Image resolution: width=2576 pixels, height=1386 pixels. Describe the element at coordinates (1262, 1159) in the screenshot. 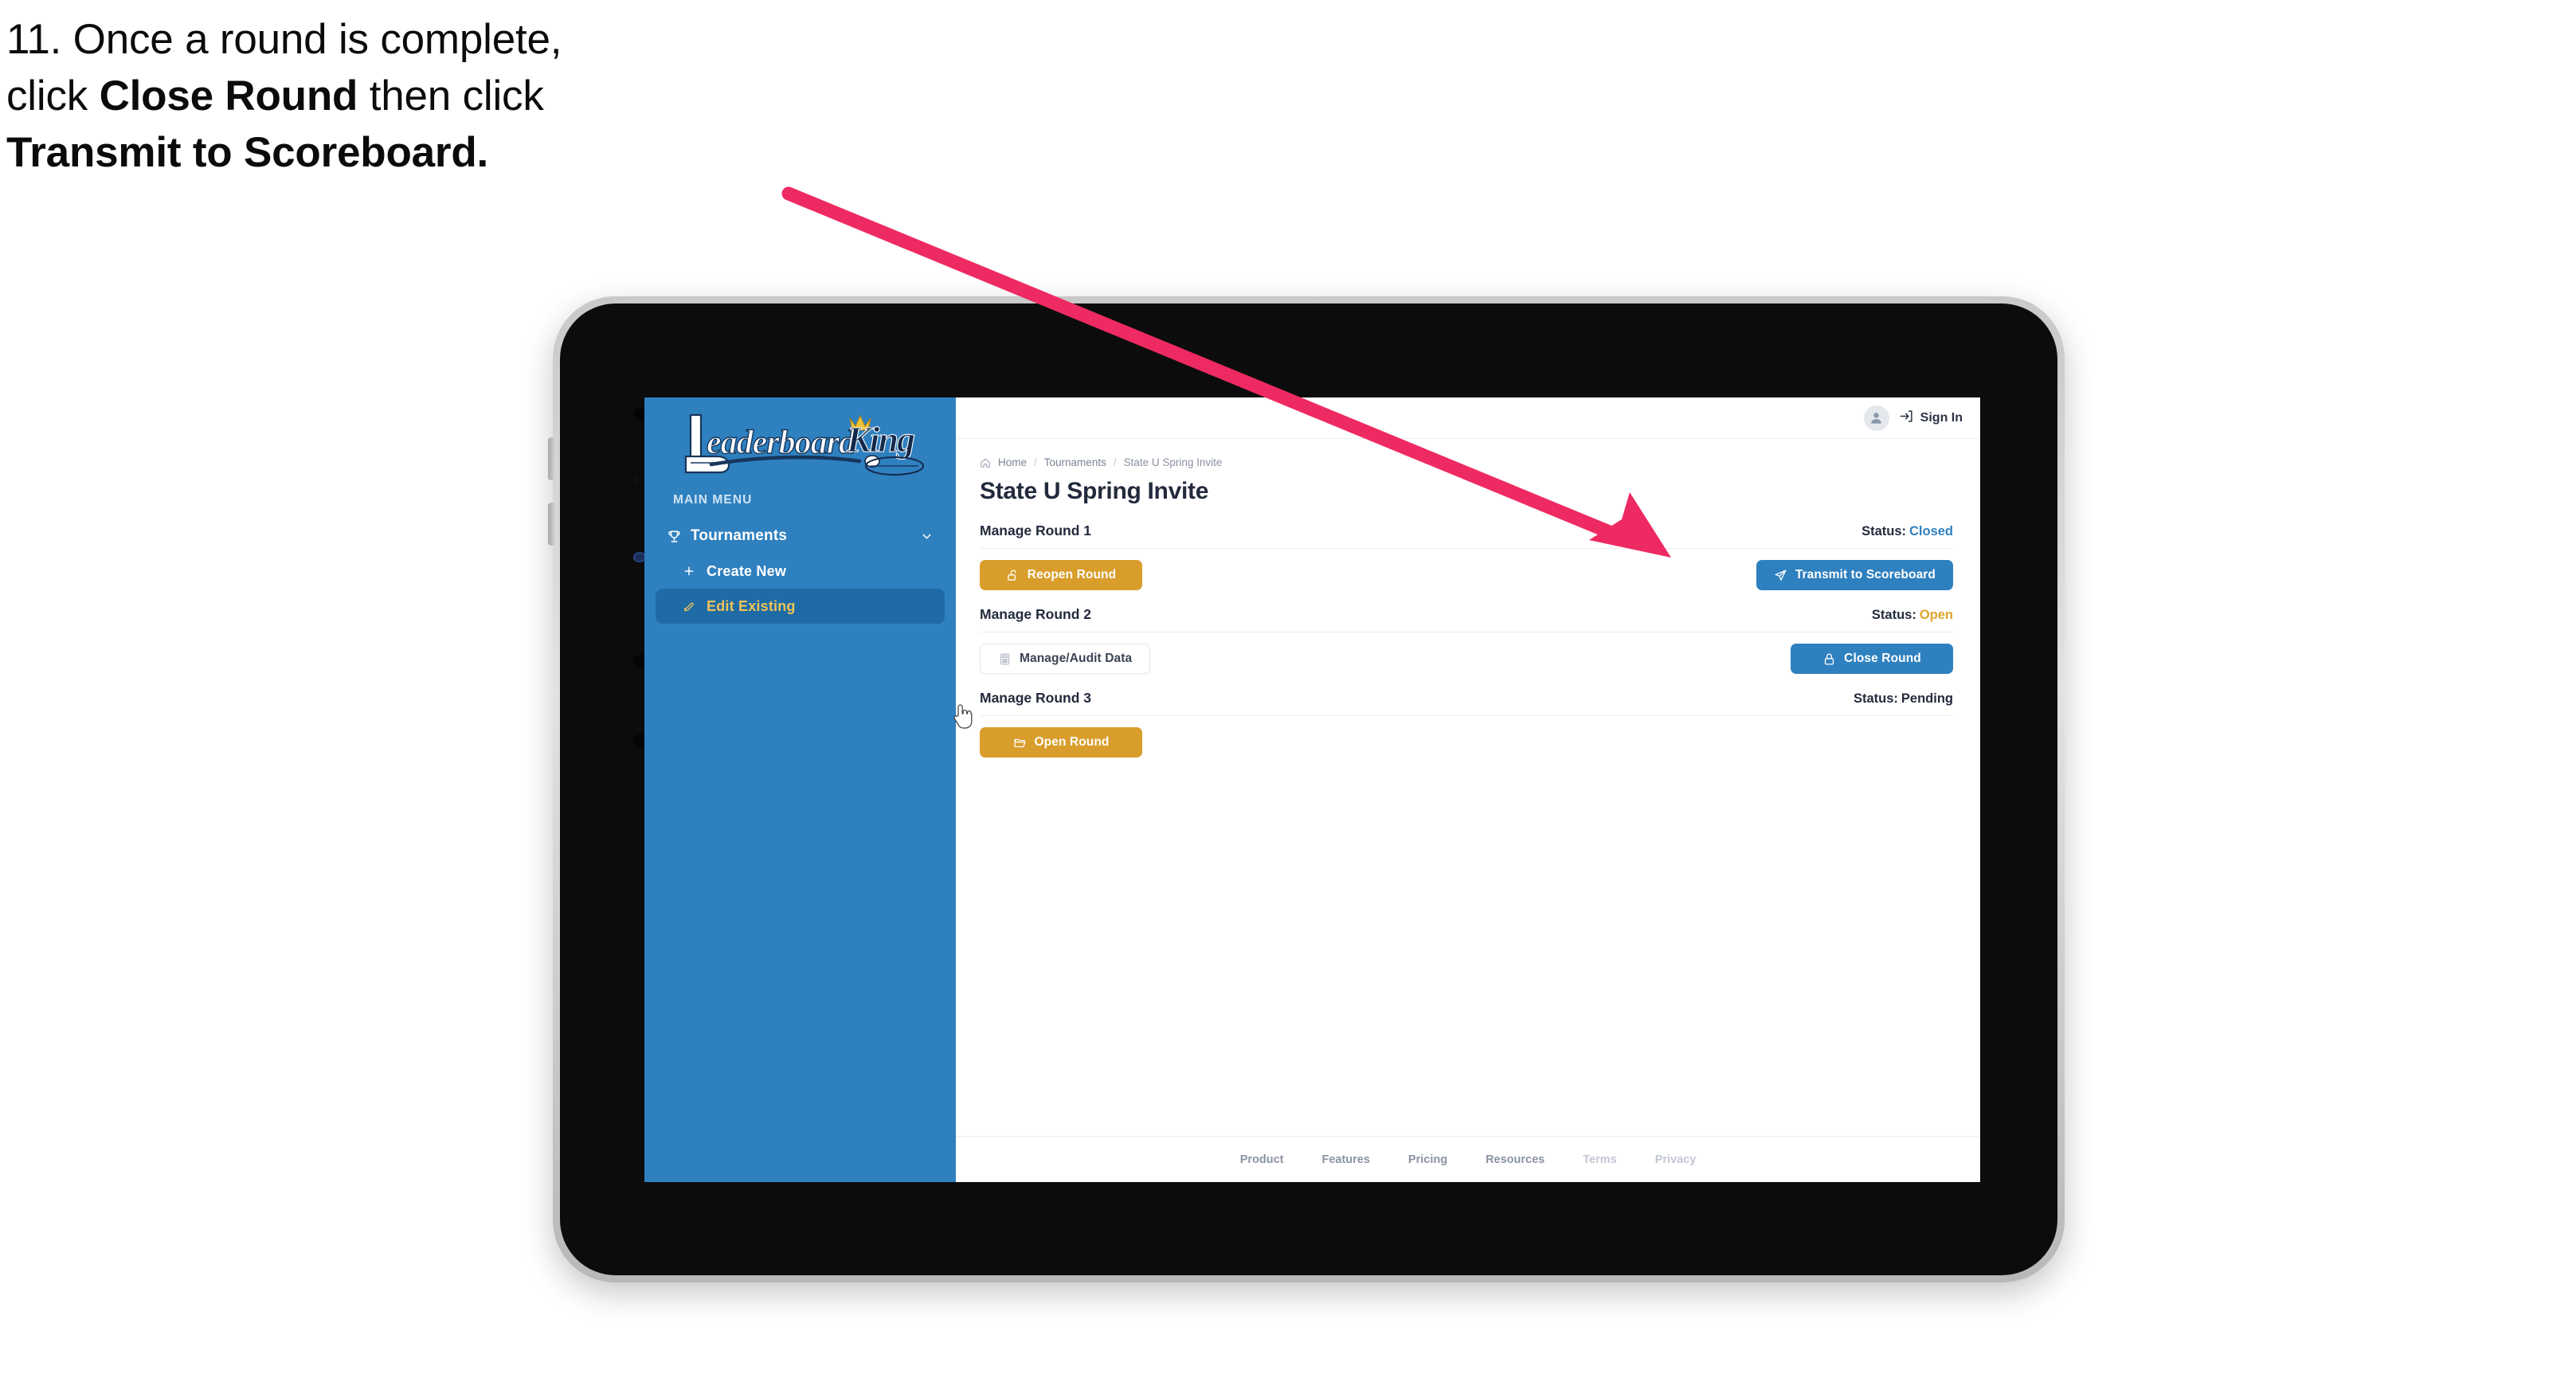

I see `footer-link-product: Product` at that location.